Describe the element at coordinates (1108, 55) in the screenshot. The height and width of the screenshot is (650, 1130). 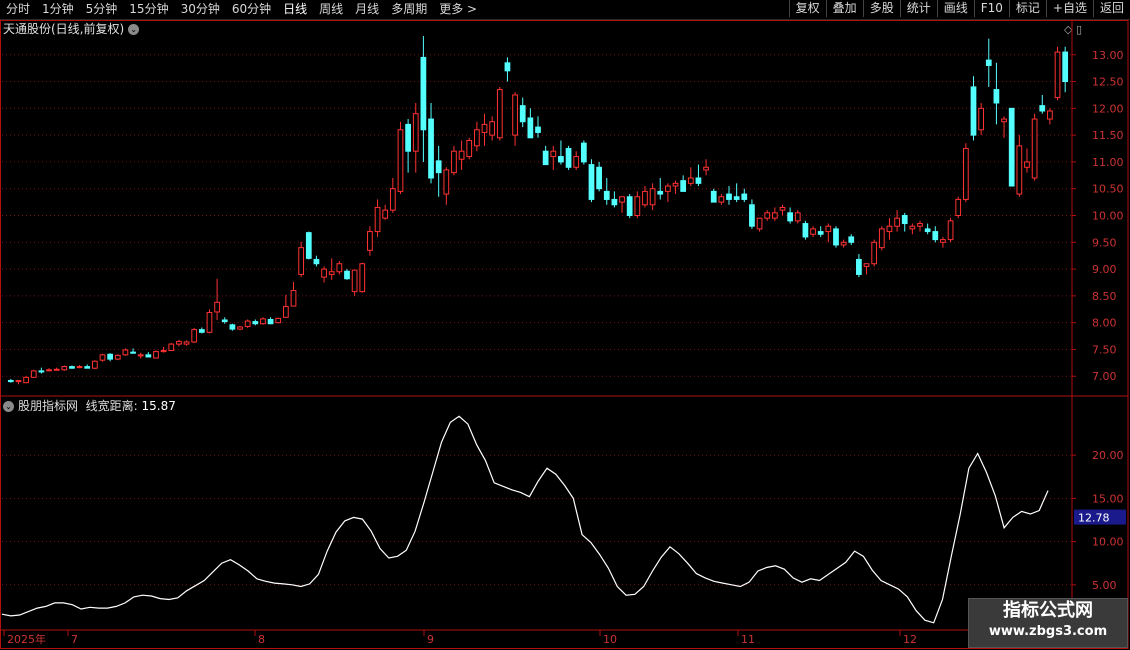
I see `price-tick-label: 13.00` at that location.